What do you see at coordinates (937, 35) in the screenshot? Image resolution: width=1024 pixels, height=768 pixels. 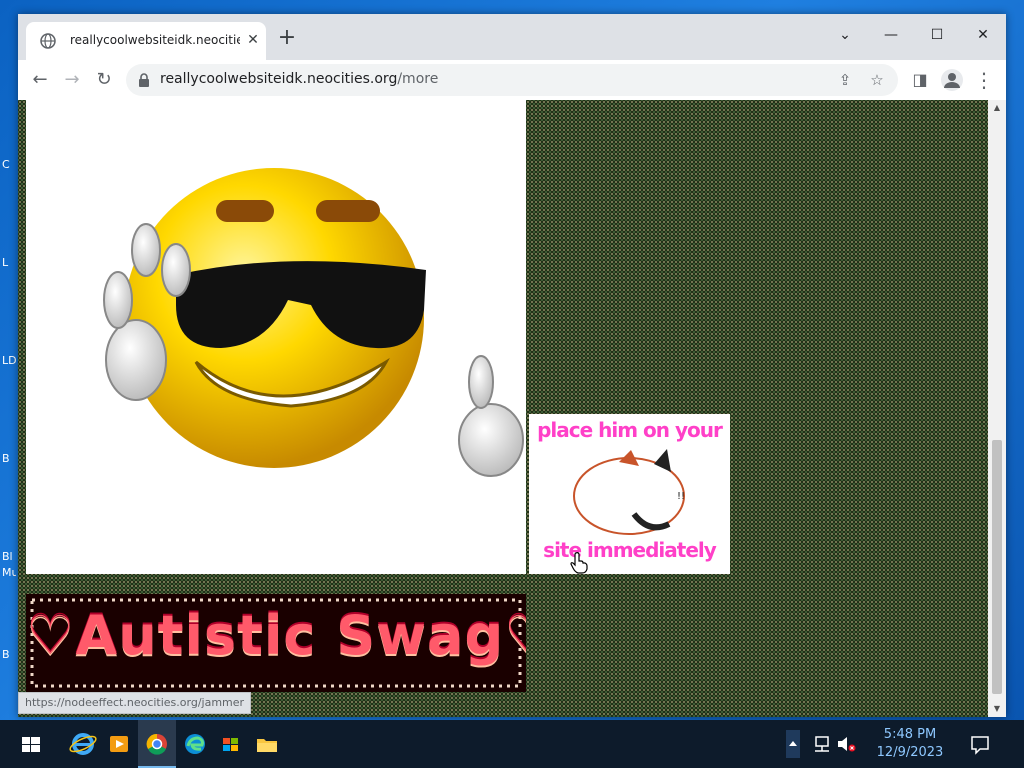 I see `maximize-button: ☐` at bounding box center [937, 35].